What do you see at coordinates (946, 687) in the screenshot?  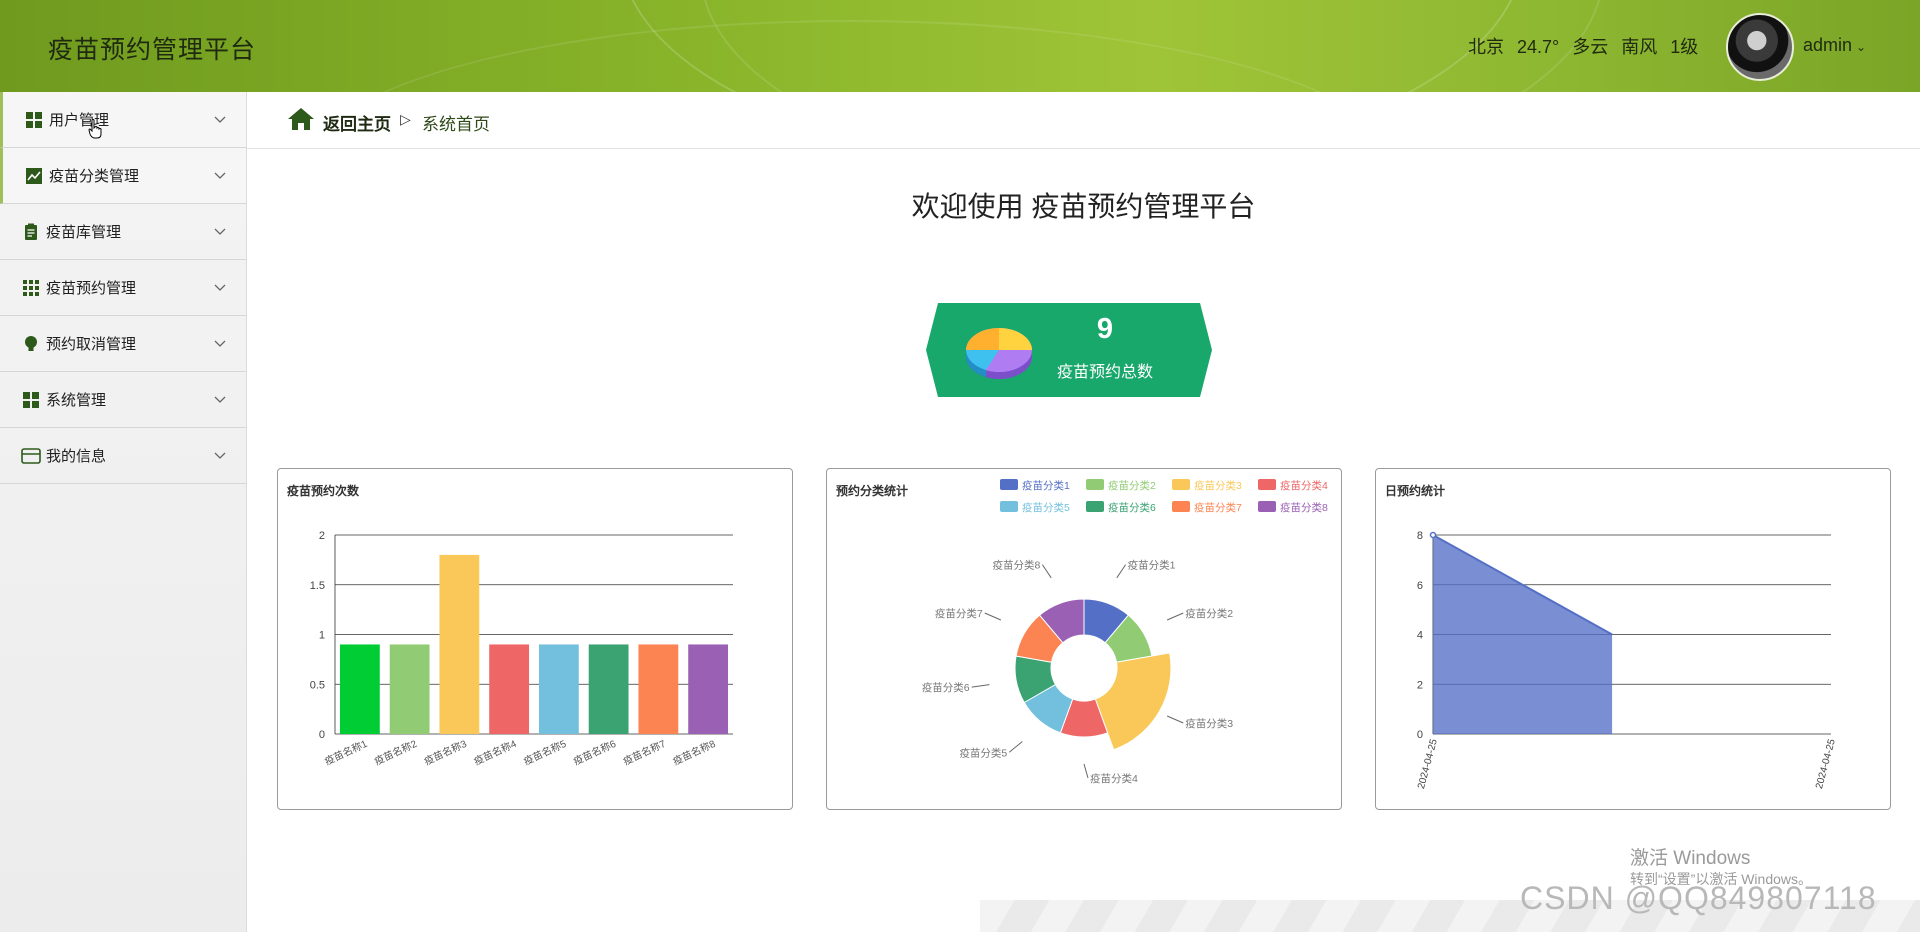 I see `slice-label: 疫苗分类6` at bounding box center [946, 687].